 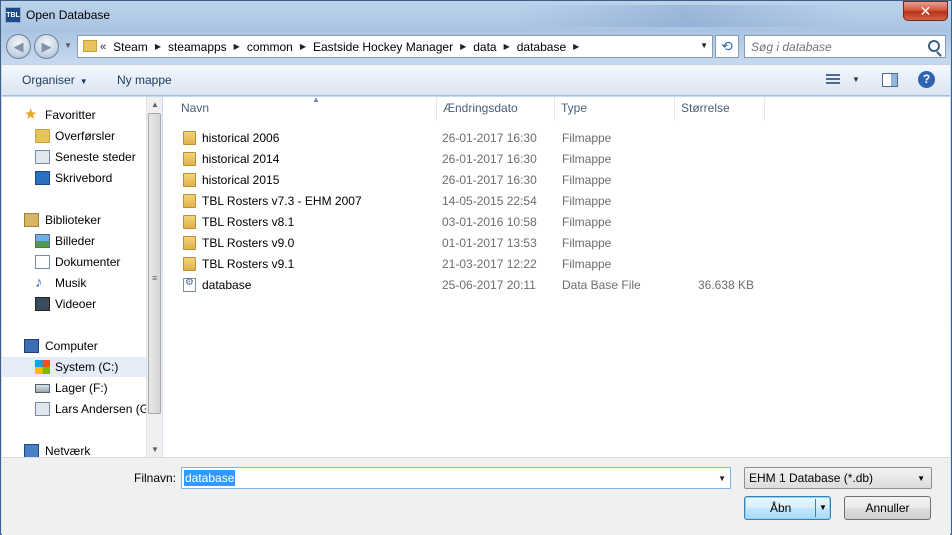 I want to click on cancel-button: Annuller, so click(x=887, y=508).